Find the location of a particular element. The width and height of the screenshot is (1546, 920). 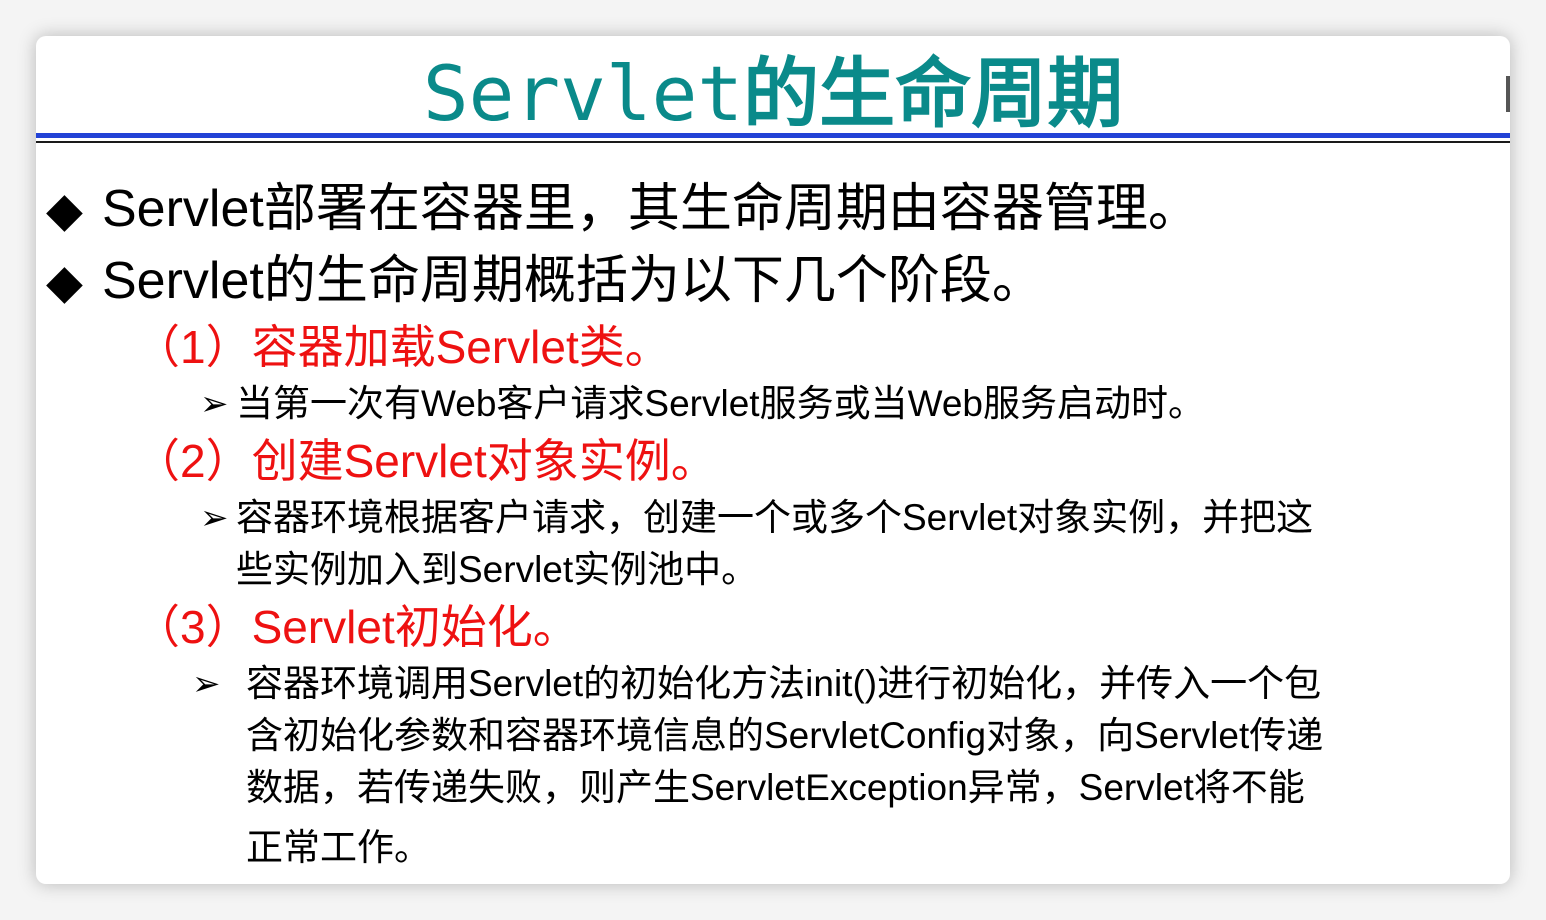

step-2-detail-line-2: 些实例加入到Servlet实例池中。 is located at coordinates (497, 569).